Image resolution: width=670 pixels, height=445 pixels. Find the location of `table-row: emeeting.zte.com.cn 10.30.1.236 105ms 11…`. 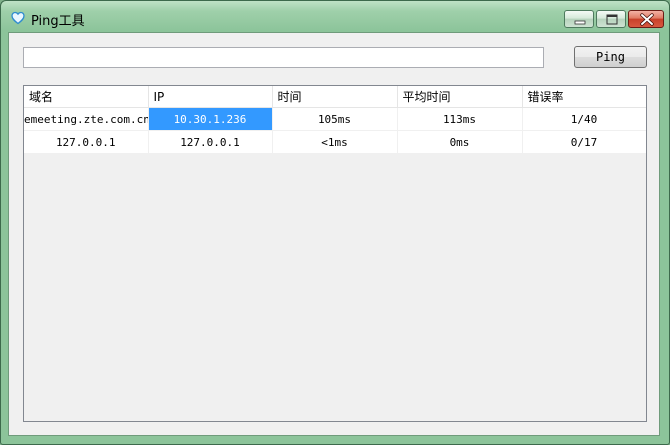

table-row: emeeting.zte.com.cn 10.30.1.236 105ms 11… is located at coordinates (335, 119).